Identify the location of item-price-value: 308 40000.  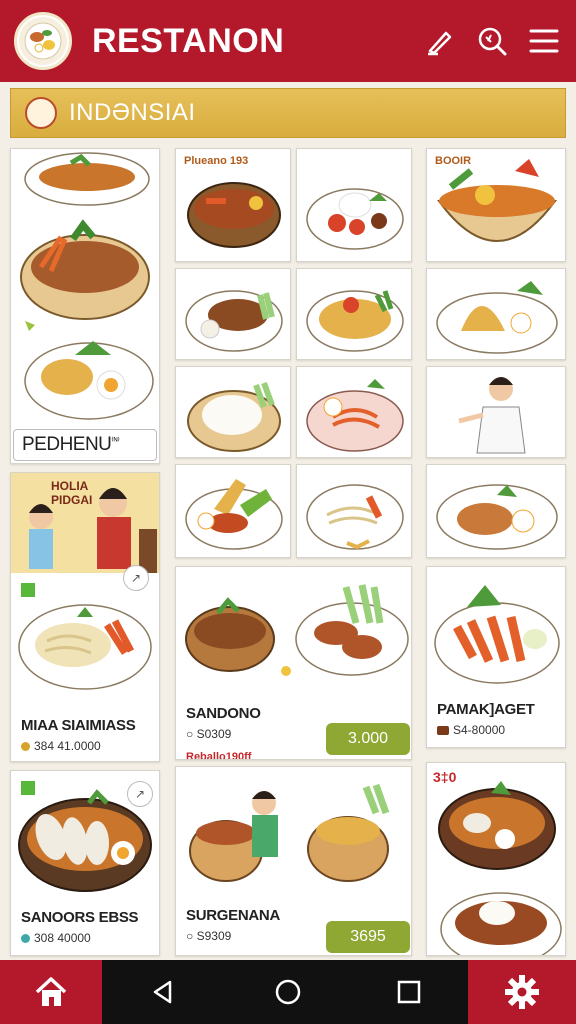
(62, 938).